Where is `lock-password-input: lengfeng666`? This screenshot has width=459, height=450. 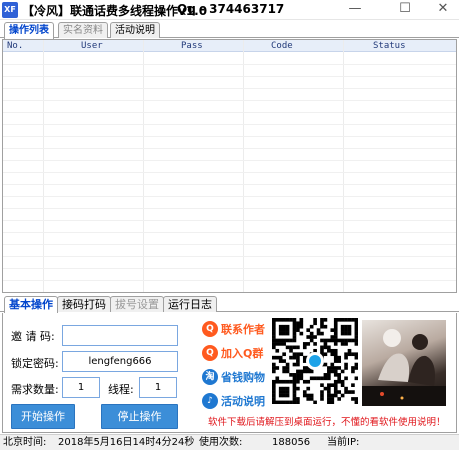
lock-password-input: lengfeng666 is located at coordinates (120, 361).